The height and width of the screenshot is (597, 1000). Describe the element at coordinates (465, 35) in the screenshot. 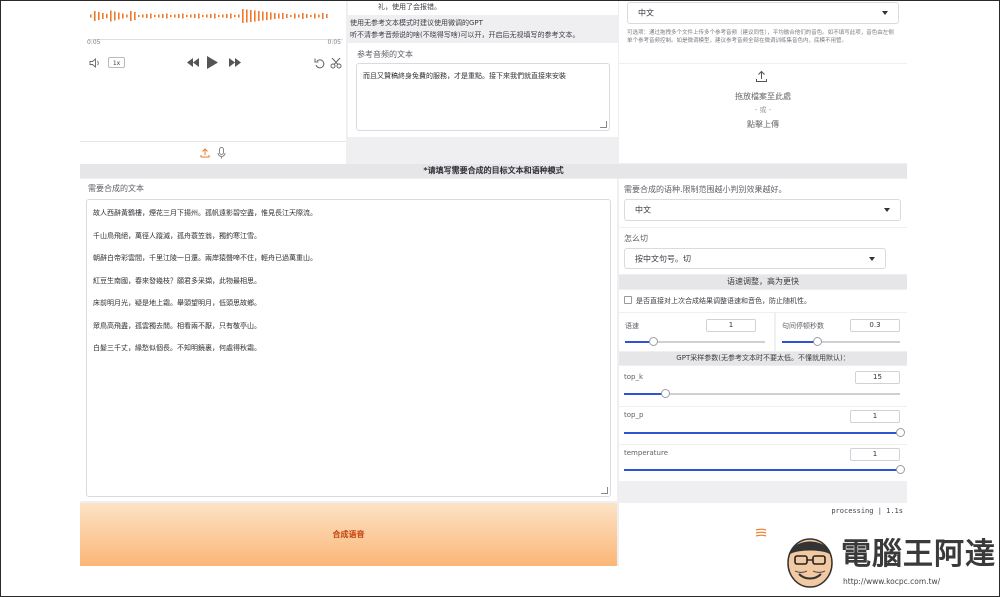

I see `hint-line-2: 听不清参考音频说的啥(不晓得写啥)可以开，开启后无视填写的参考文本。` at that location.